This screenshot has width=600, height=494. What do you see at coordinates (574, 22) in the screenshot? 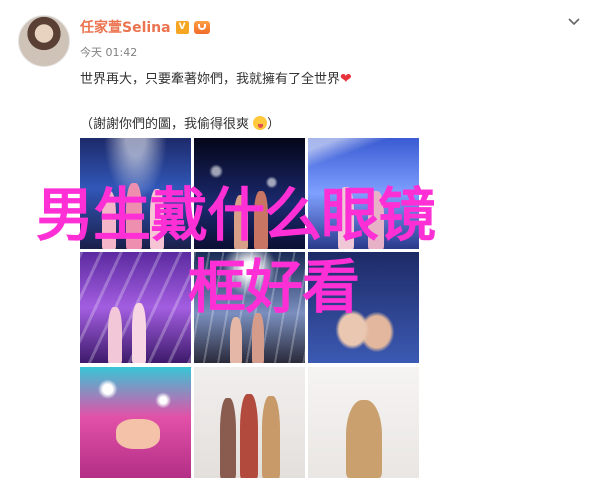
I see `chevron-down-icon` at bounding box center [574, 22].